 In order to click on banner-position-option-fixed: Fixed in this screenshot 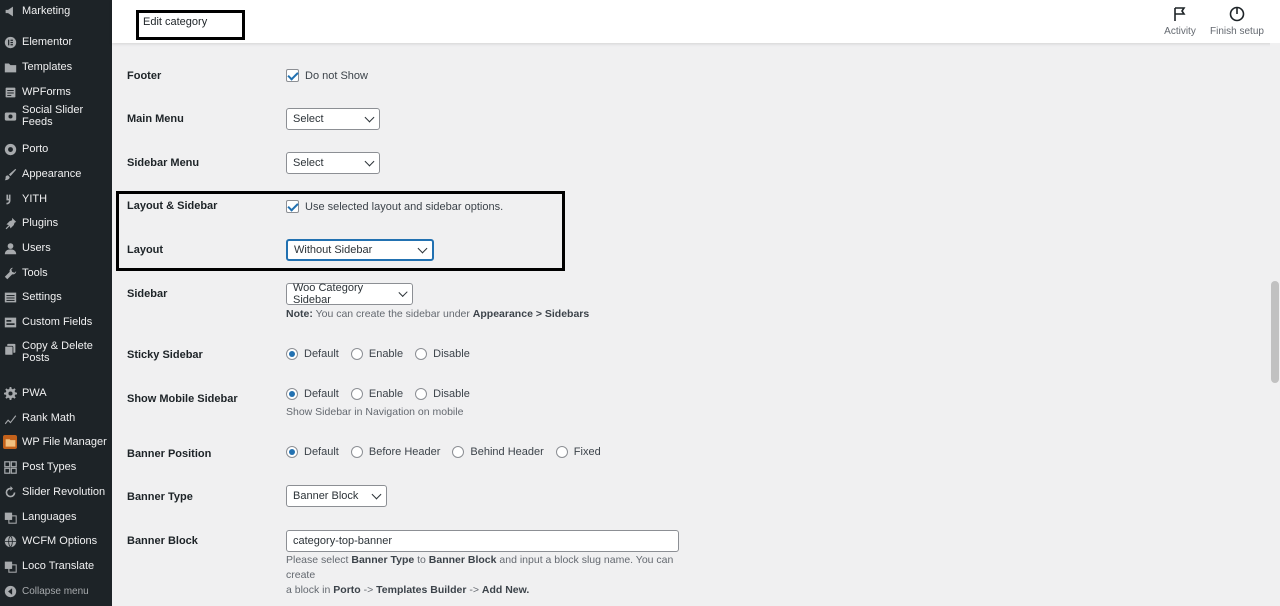, I will do `click(578, 452)`.